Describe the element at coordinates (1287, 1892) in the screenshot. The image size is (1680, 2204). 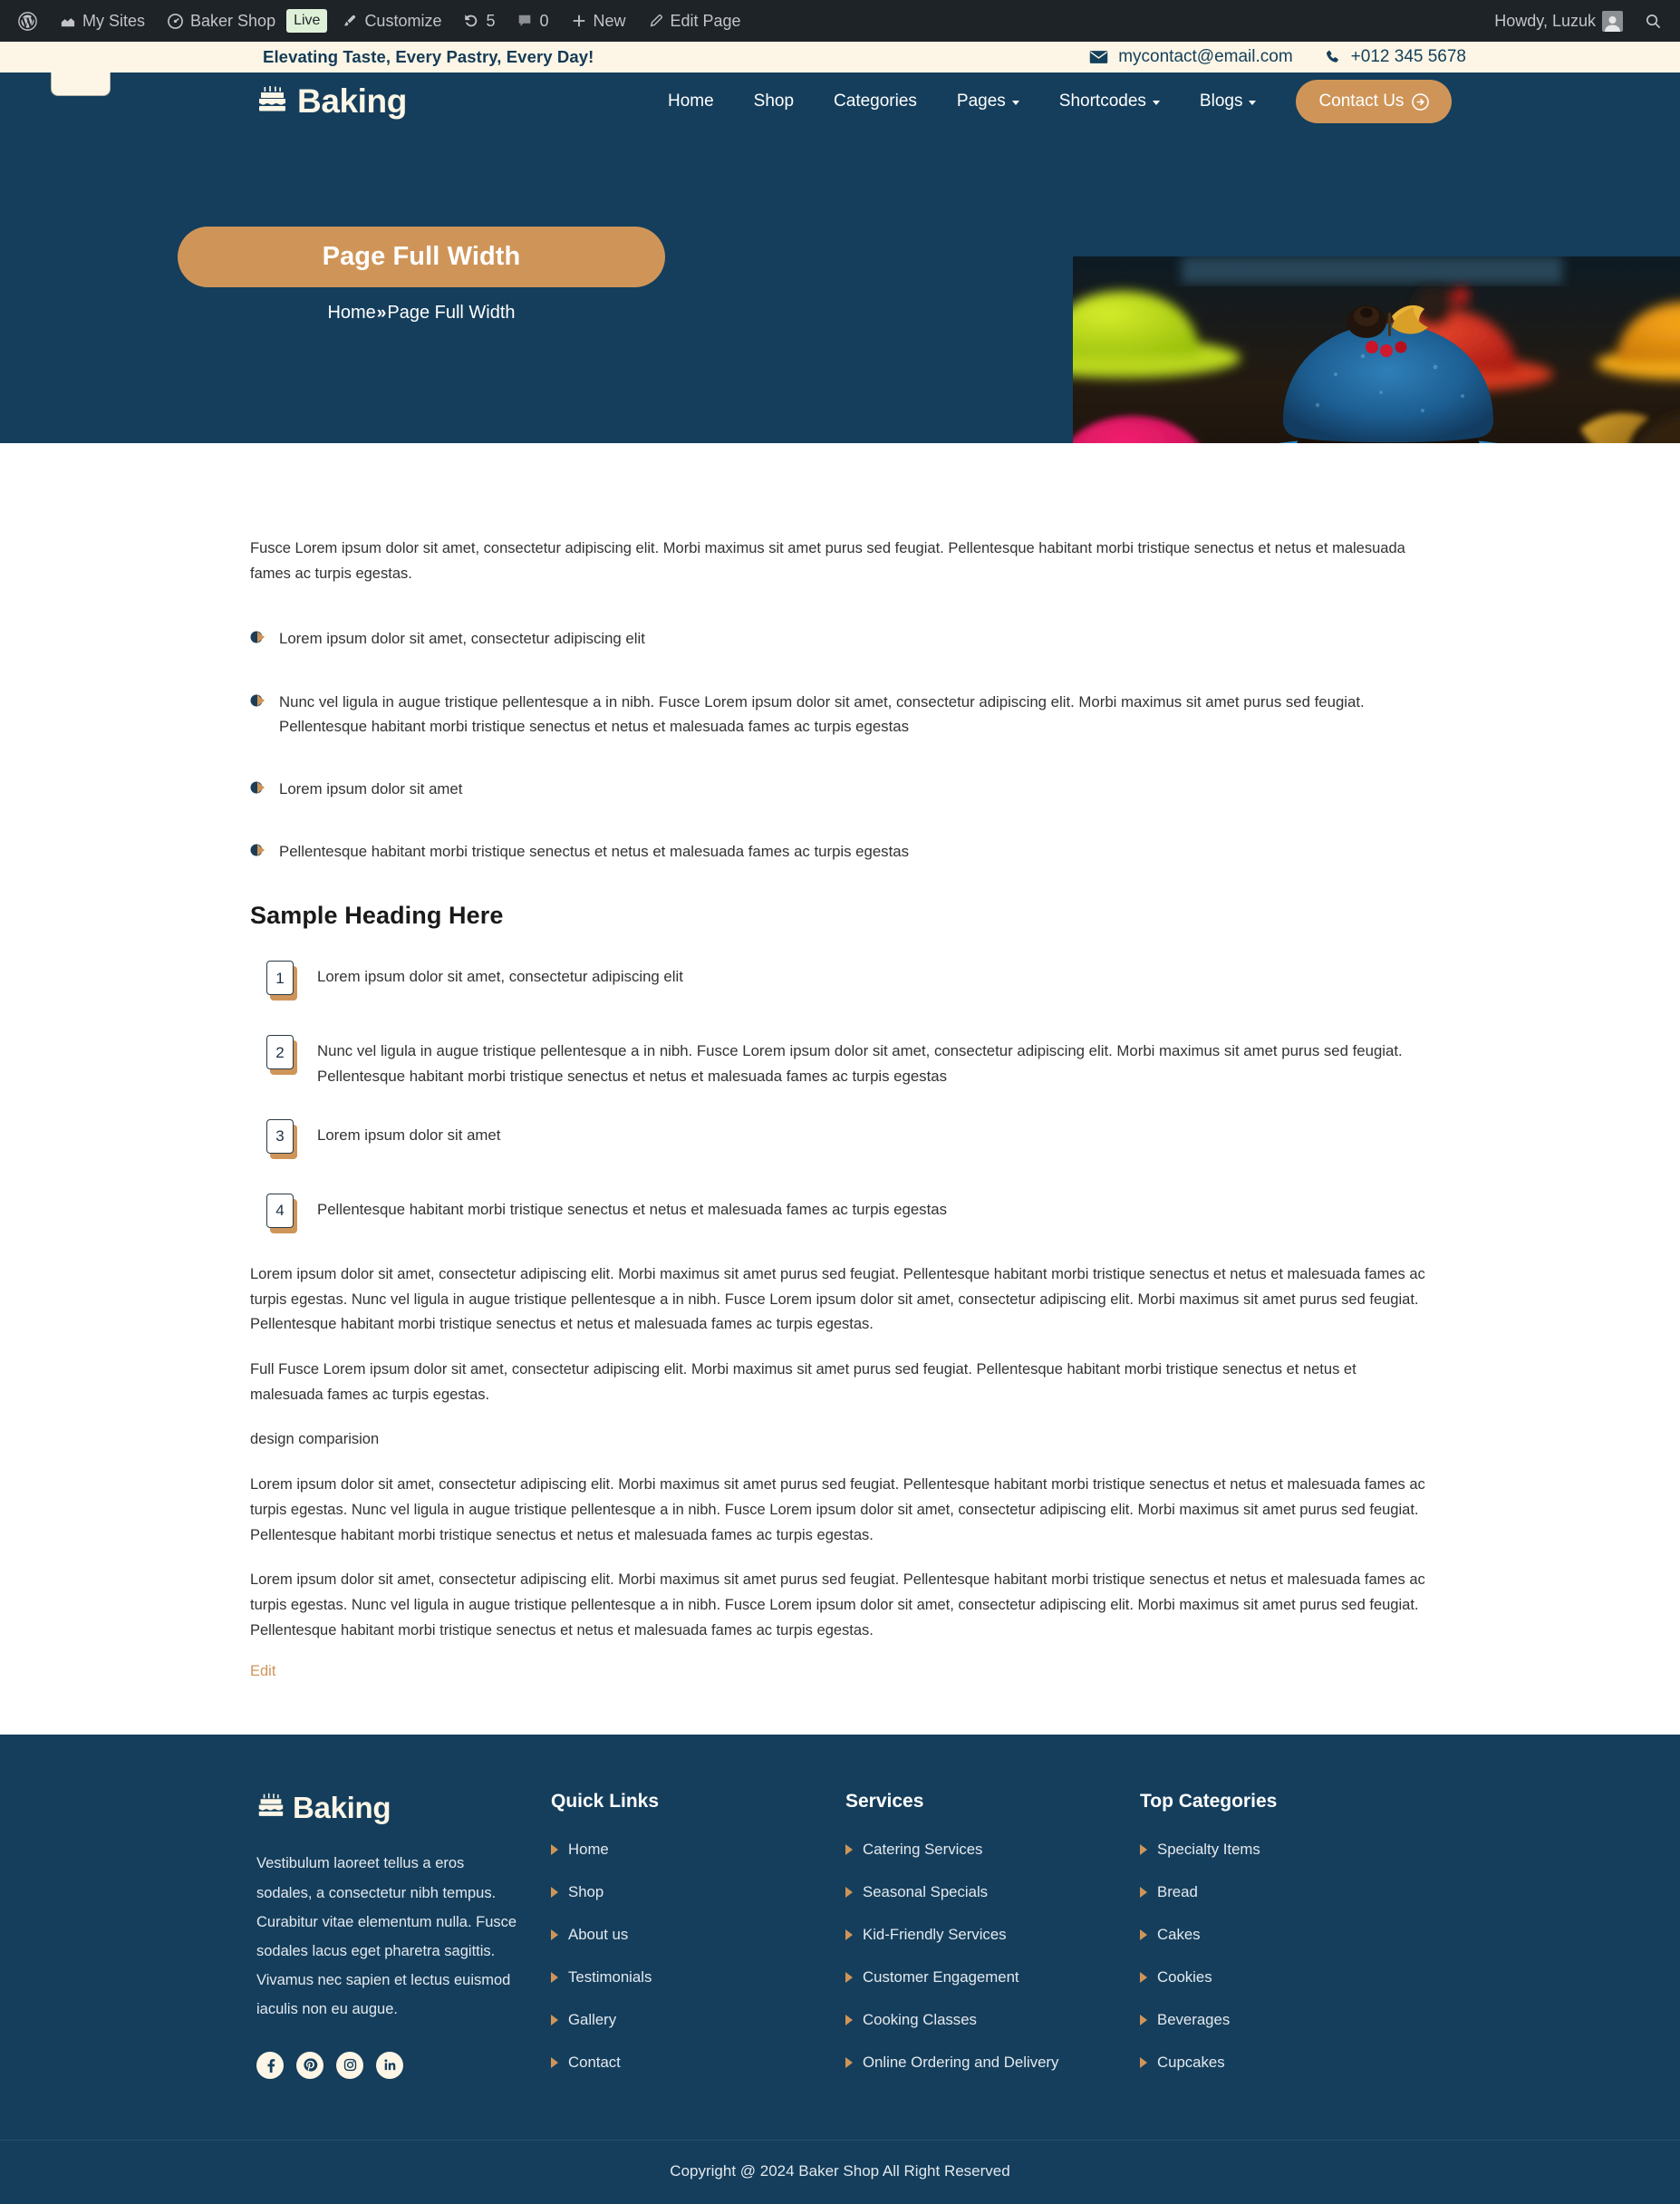
I see `footer-link-bread: Bread` at that location.